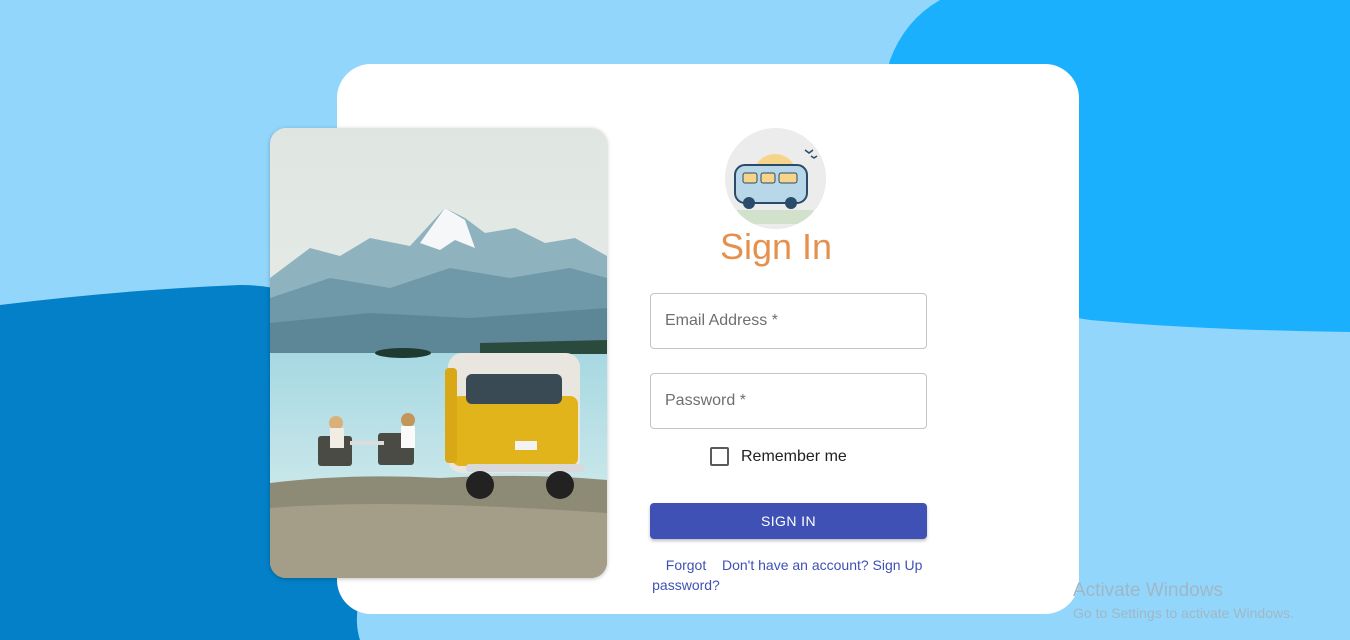 This screenshot has height=640, width=1350. Describe the element at coordinates (775, 178) in the screenshot. I see `tripy-camper-van-logo` at that location.